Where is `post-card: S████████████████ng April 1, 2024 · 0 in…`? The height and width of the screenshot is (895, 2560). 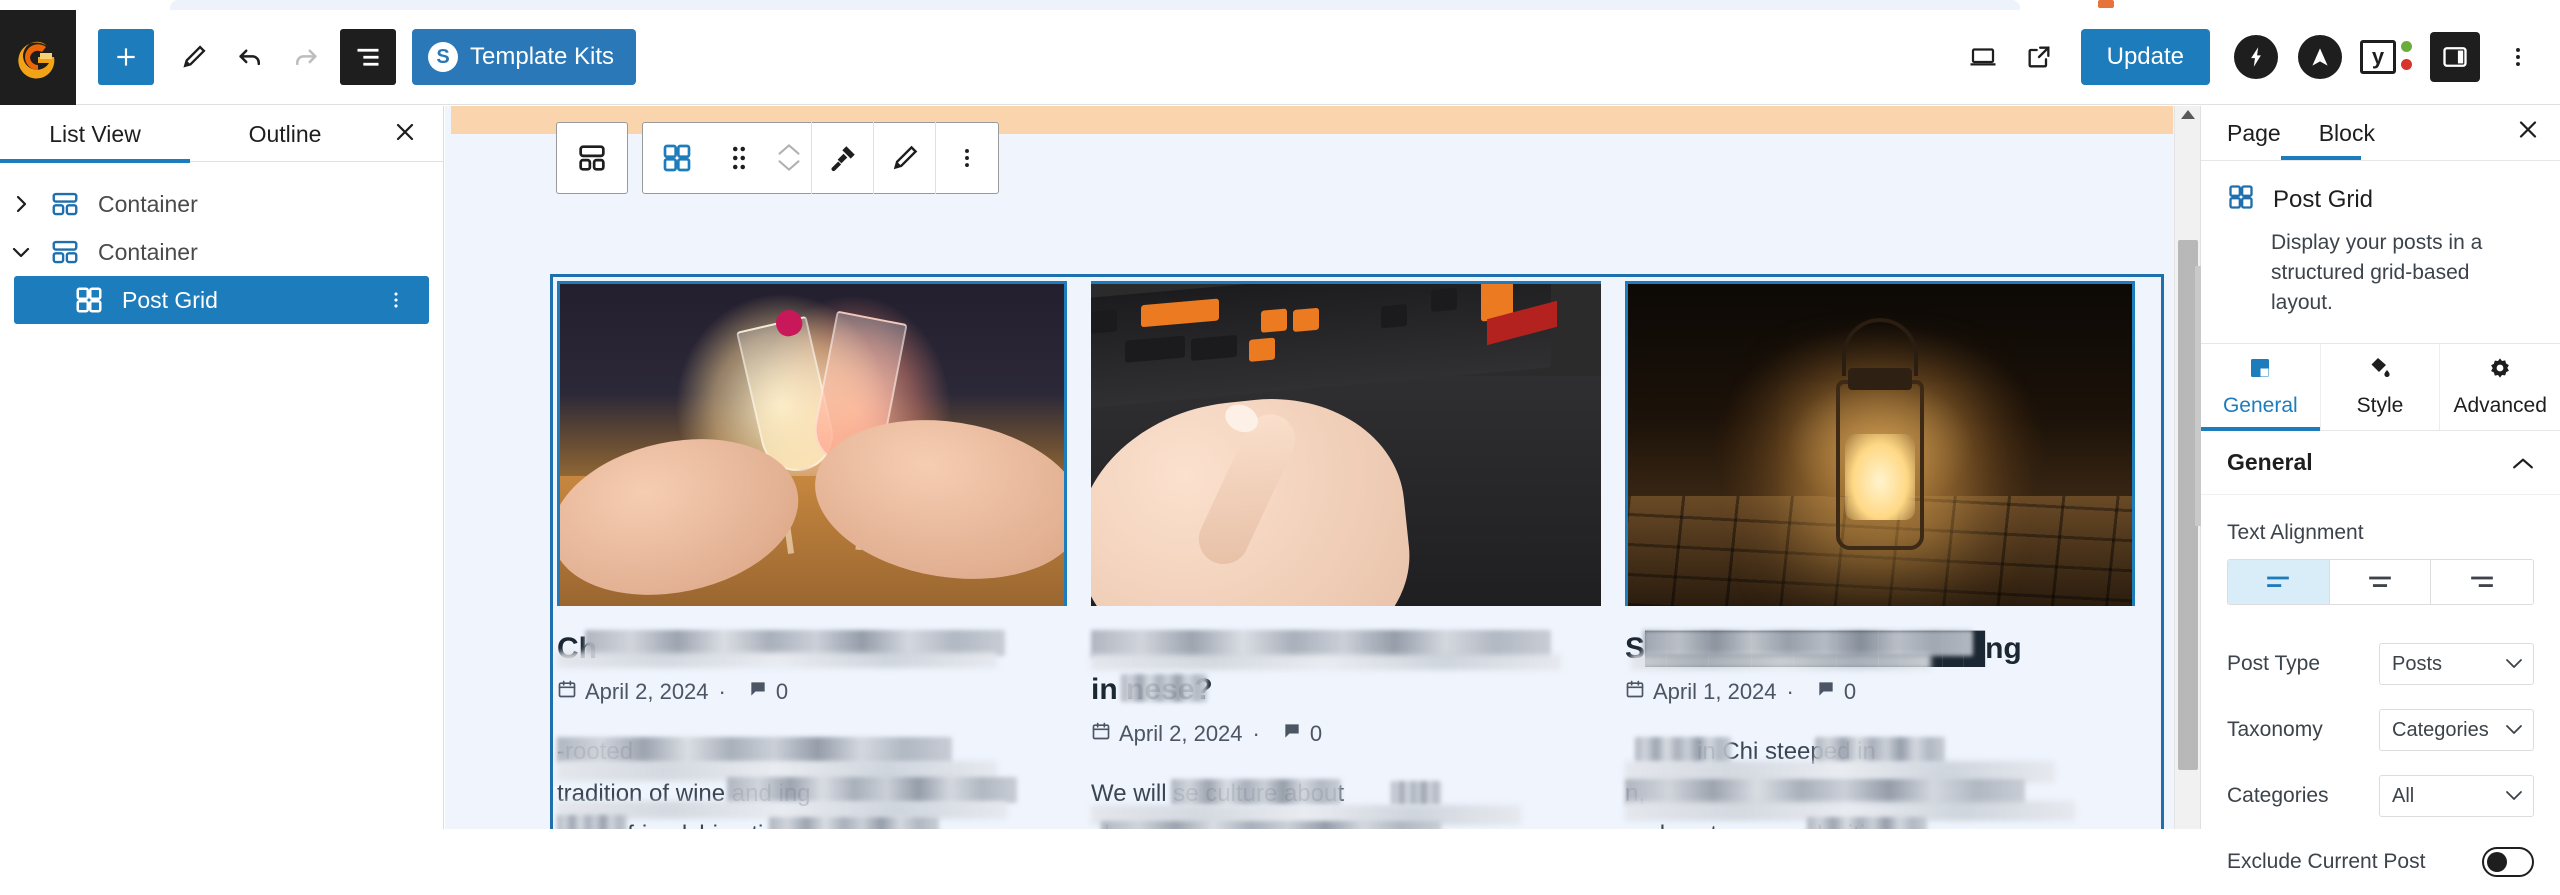
post-card: S████████████████ng April 1, 2024 · 0 in… is located at coordinates (1880, 555).